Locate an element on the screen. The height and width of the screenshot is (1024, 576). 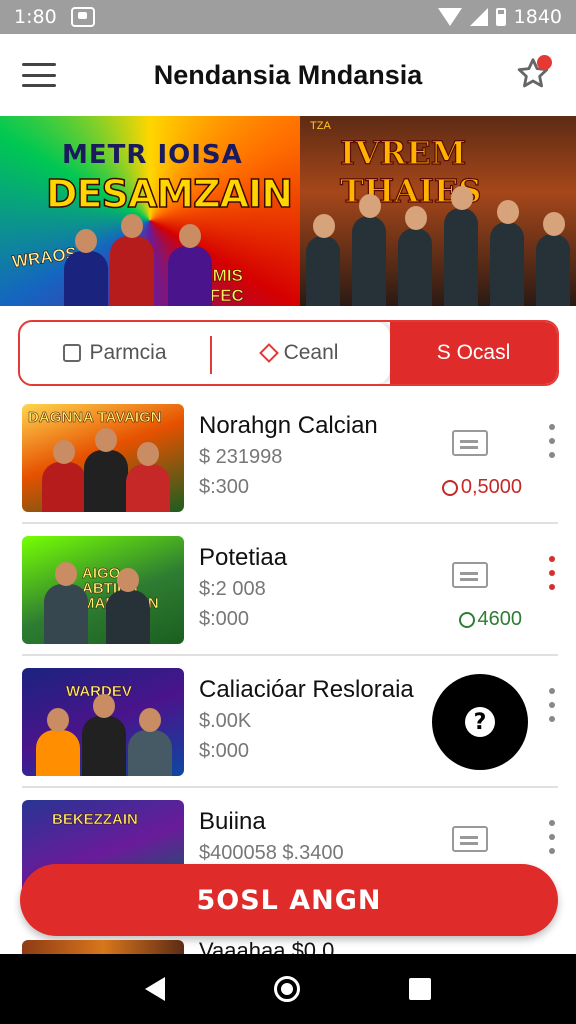
item-detail: $.00K is located at coordinates (225, 721).